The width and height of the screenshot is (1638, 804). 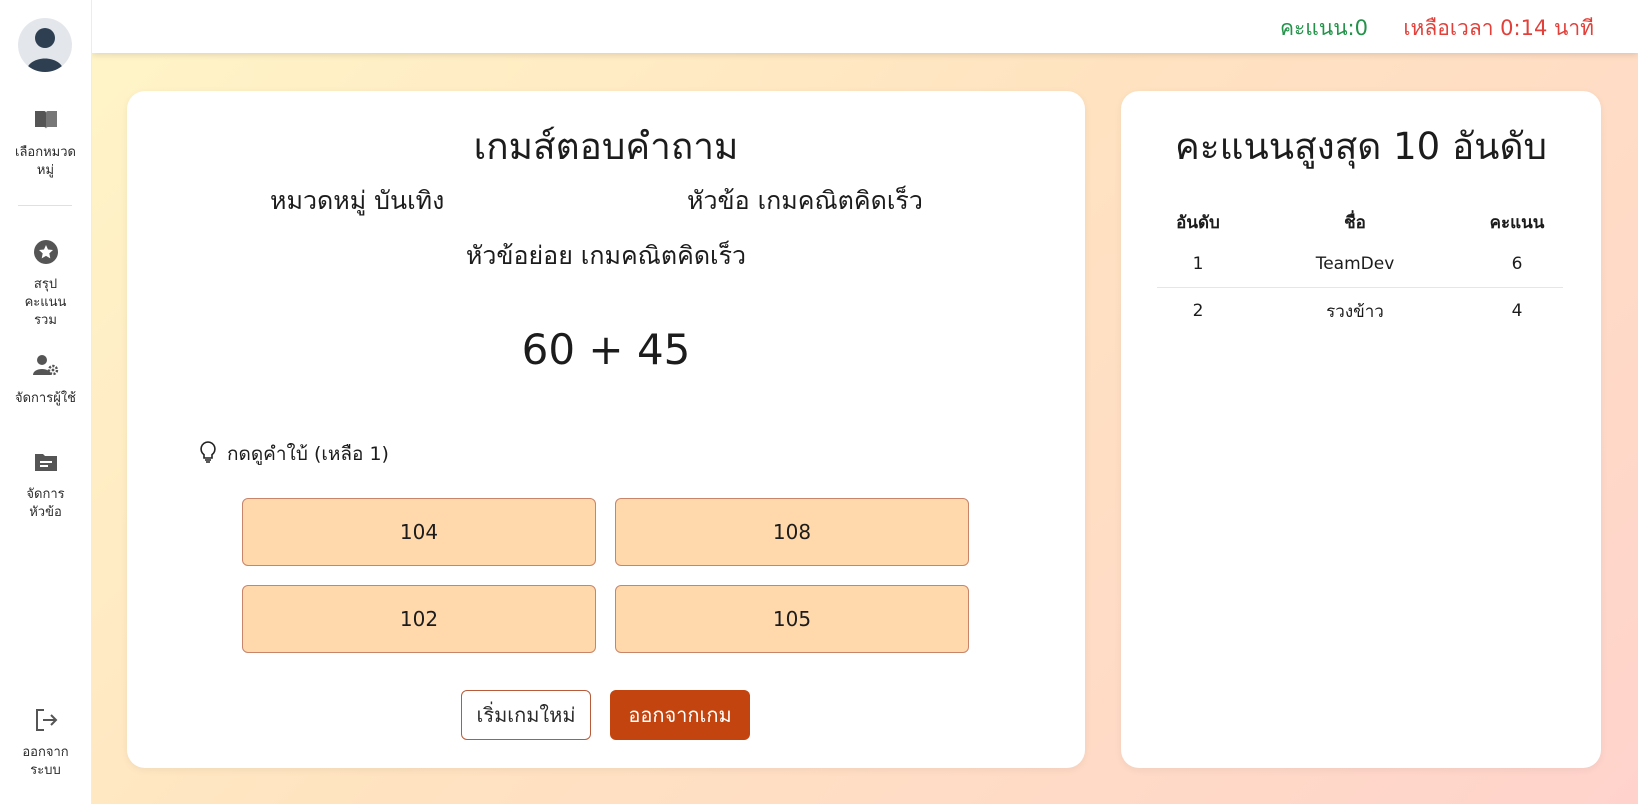 What do you see at coordinates (46, 462) in the screenshot?
I see `folder-icon` at bounding box center [46, 462].